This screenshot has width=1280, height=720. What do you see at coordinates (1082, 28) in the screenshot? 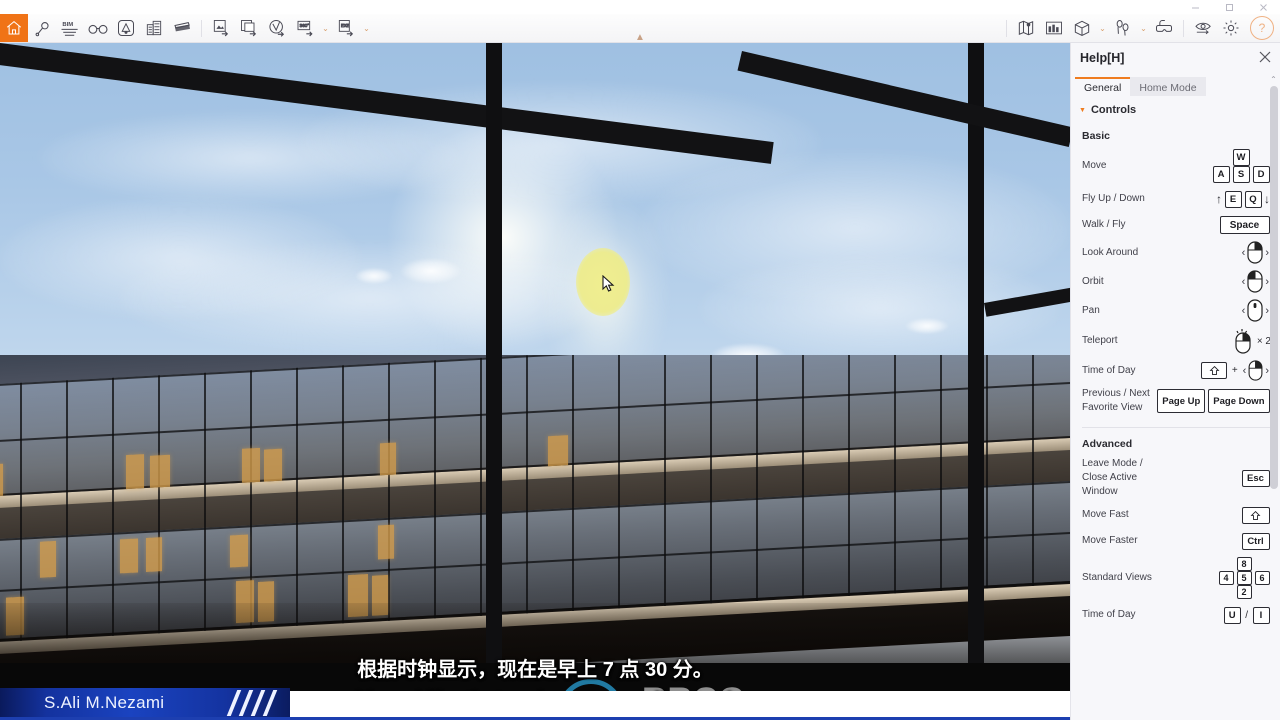
I see `view-cube-icon` at bounding box center [1082, 28].